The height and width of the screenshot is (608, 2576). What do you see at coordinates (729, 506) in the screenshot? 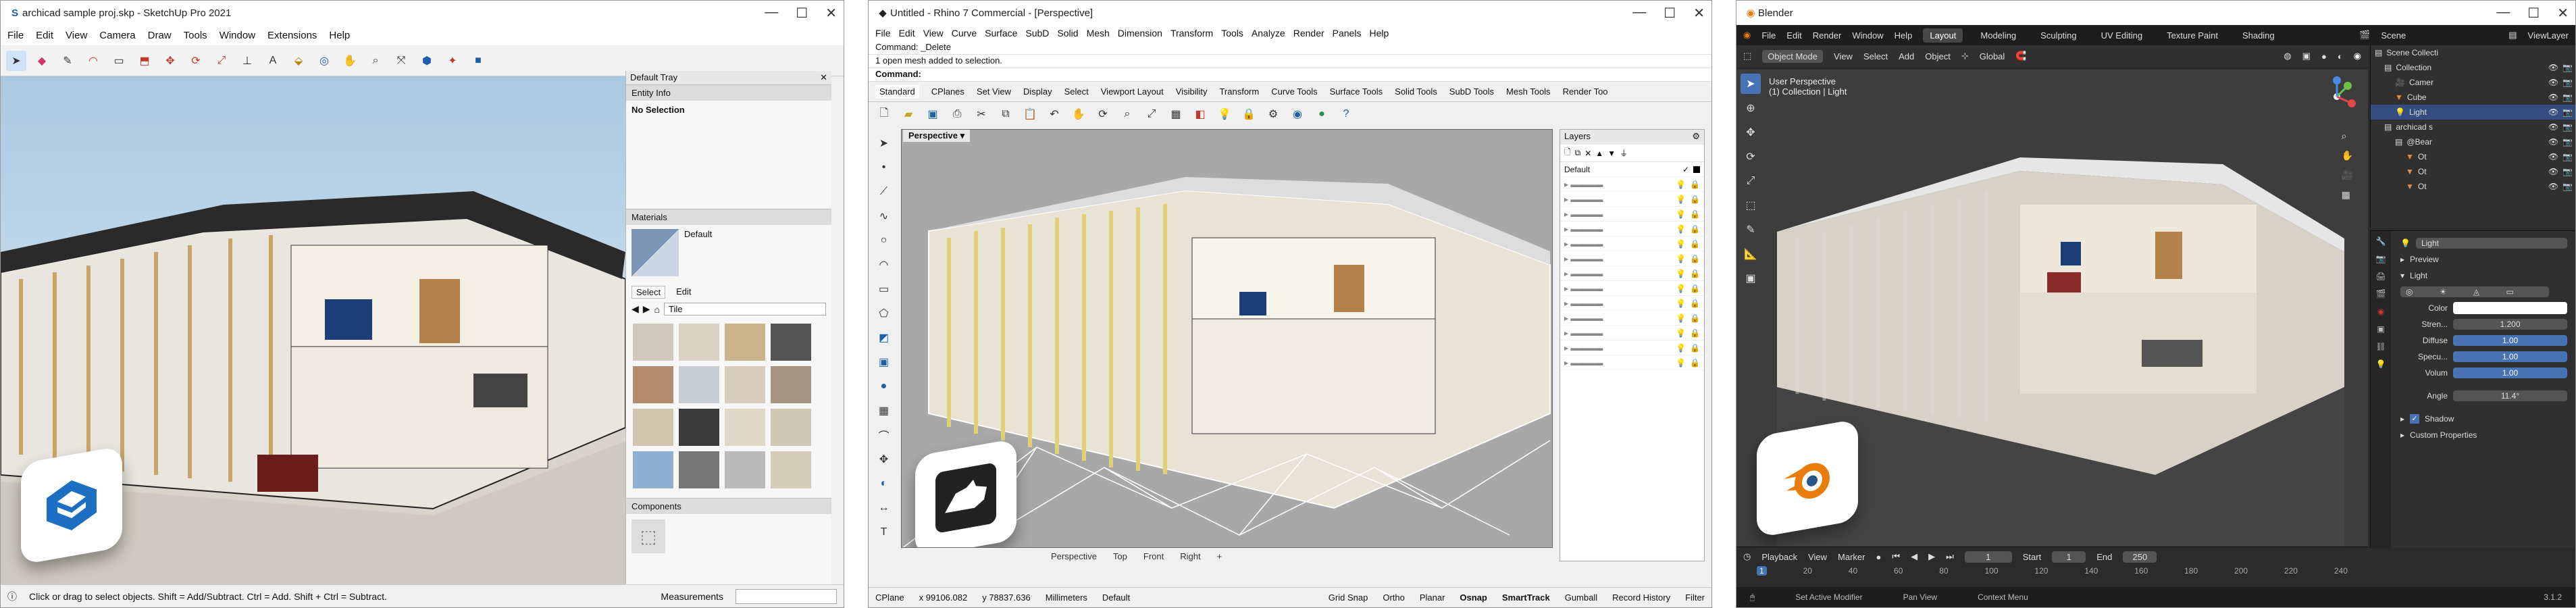
I see `components-header: Components` at bounding box center [729, 506].